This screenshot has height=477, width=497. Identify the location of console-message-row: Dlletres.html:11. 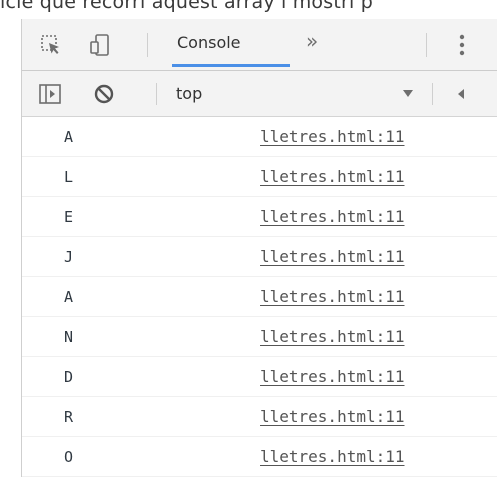
(259, 377).